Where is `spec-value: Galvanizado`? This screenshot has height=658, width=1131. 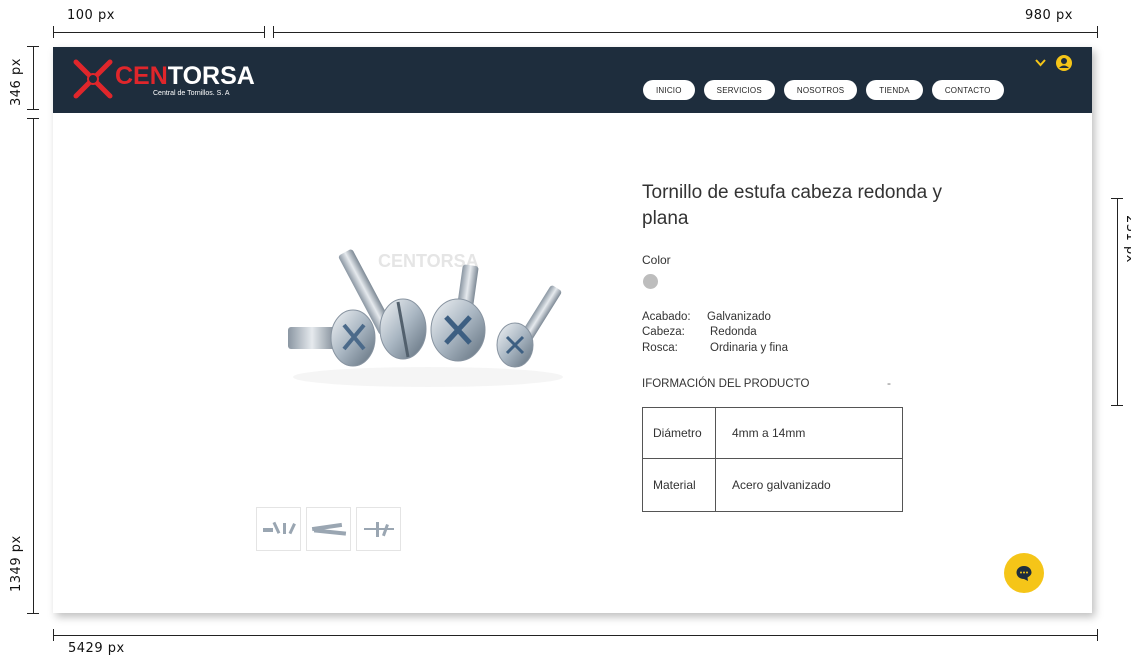 spec-value: Galvanizado is located at coordinates (739, 317).